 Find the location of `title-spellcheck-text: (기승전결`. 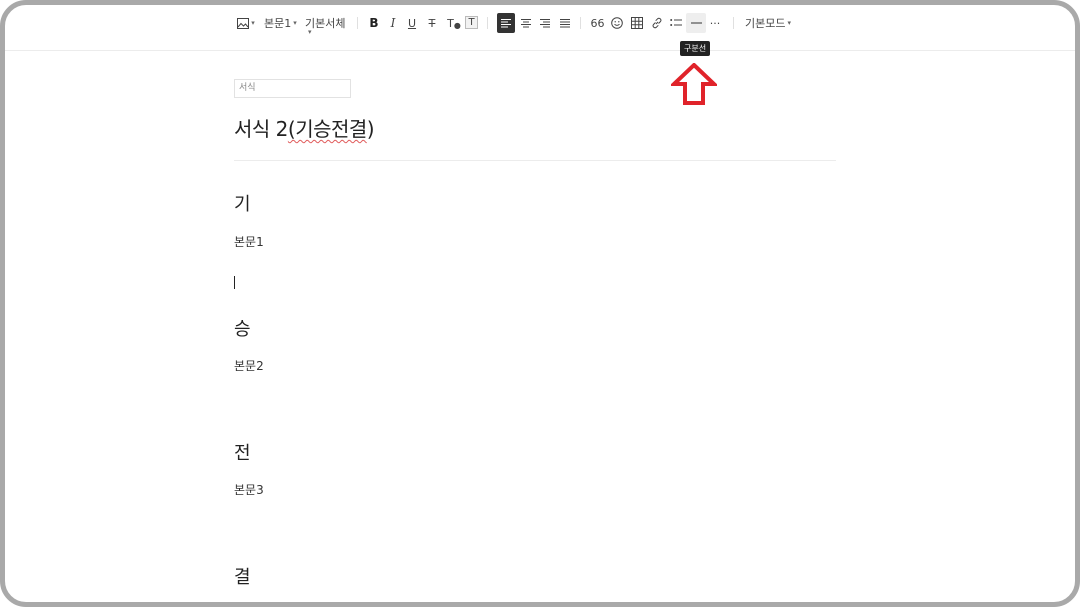

title-spellcheck-text: (기승전결 is located at coordinates (327, 129).